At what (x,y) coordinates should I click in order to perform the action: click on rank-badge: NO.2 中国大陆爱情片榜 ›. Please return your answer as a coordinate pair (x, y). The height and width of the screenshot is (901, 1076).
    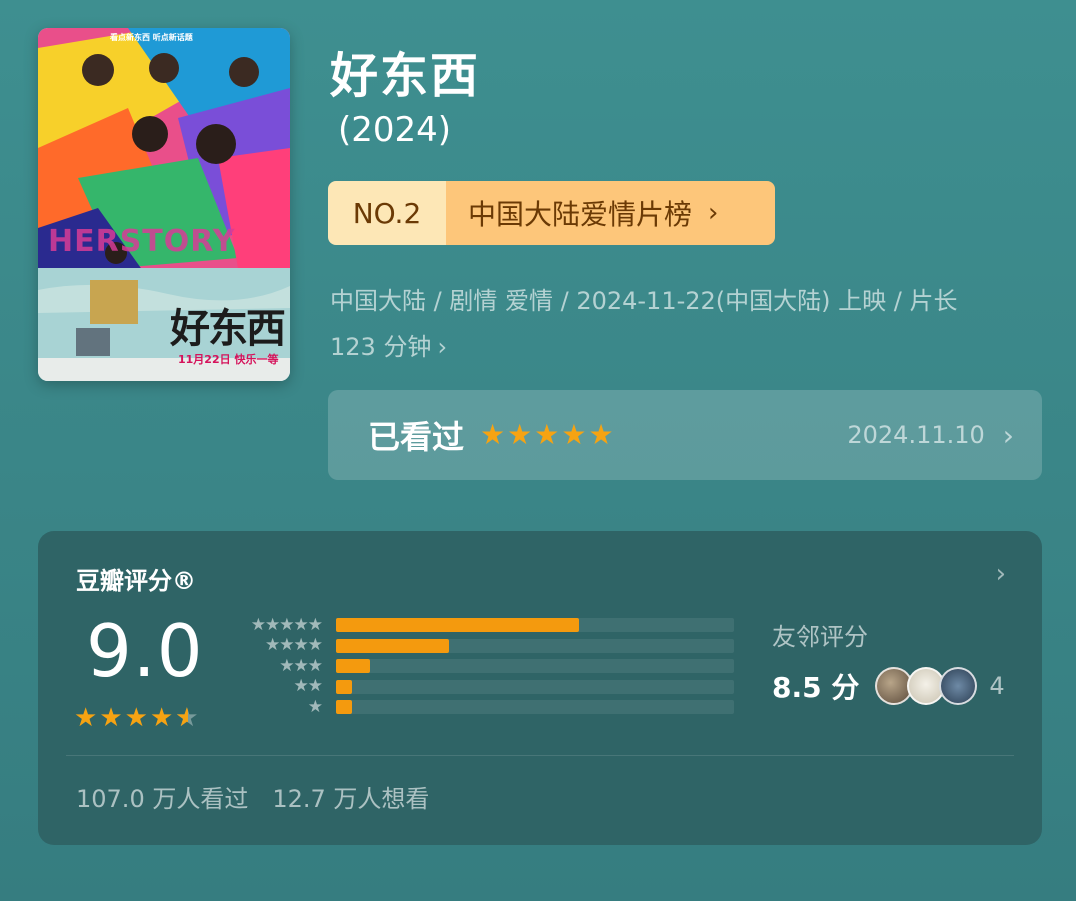
    Looking at the image, I should click on (551, 213).